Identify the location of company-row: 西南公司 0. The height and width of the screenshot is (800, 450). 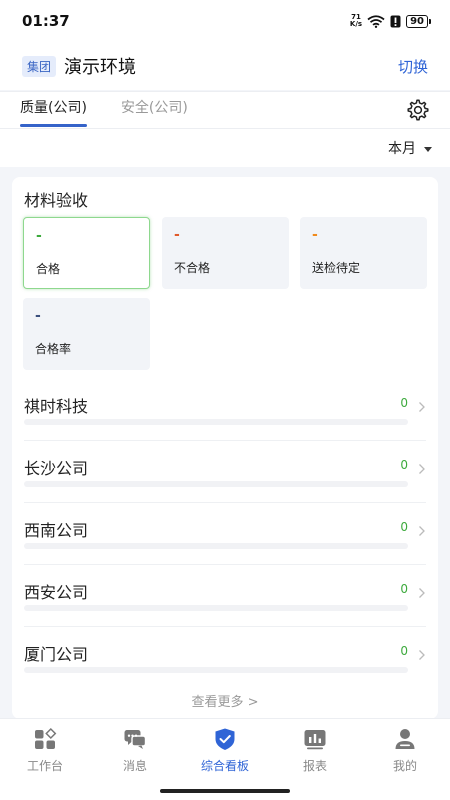
(225, 534).